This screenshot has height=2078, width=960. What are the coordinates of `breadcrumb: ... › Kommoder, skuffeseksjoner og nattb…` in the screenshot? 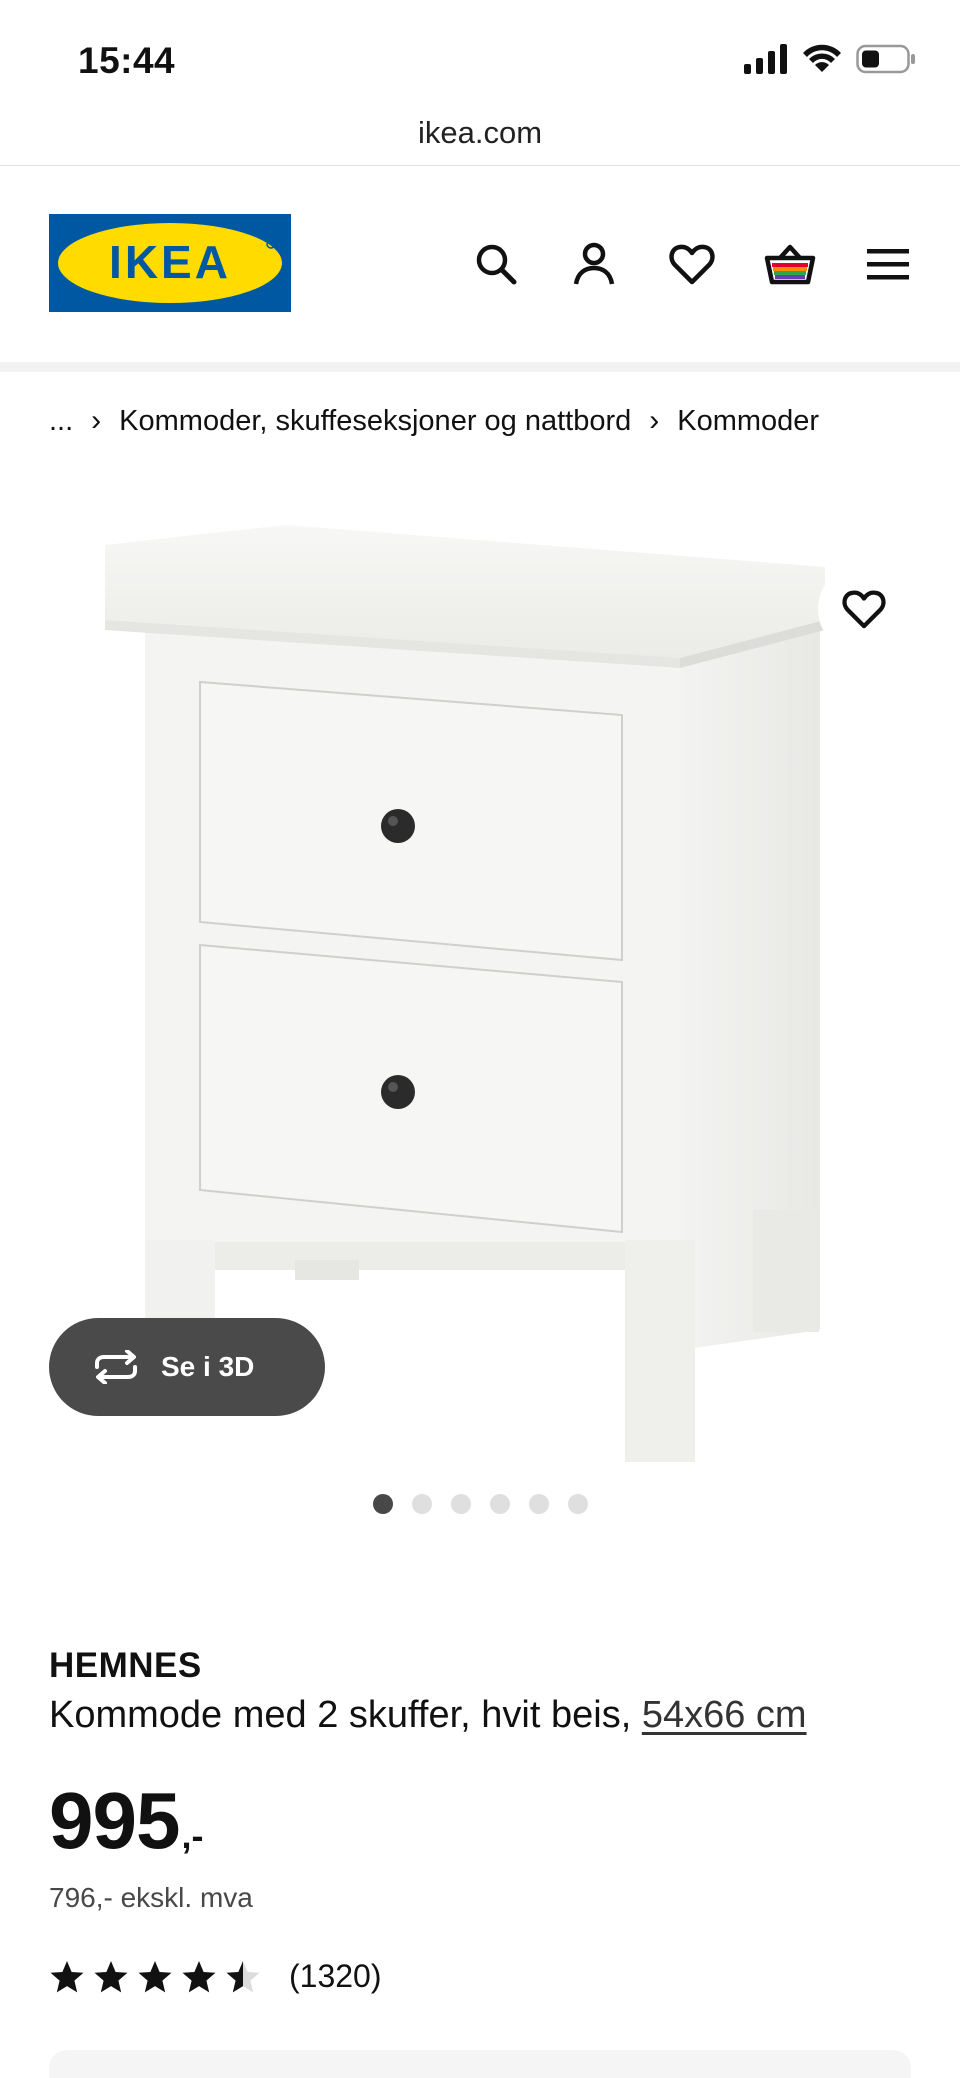 It's located at (434, 421).